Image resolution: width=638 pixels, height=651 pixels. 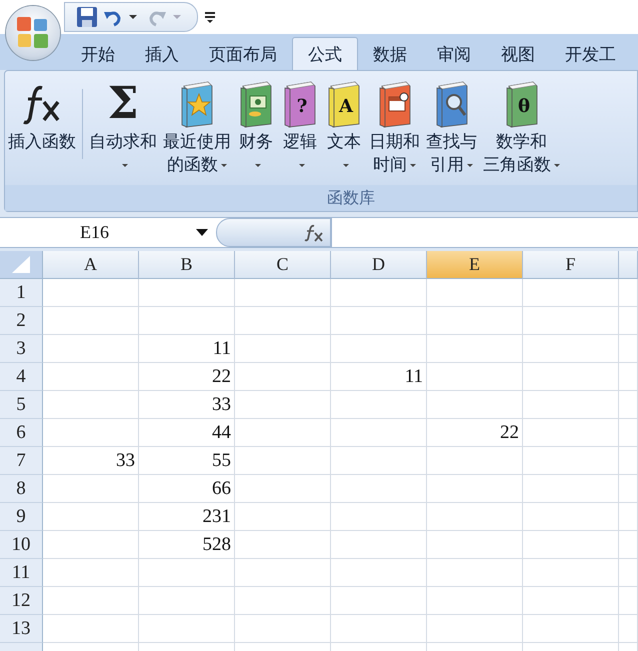 I want to click on ribbon-button: 日期和 时间, so click(x=394, y=131).